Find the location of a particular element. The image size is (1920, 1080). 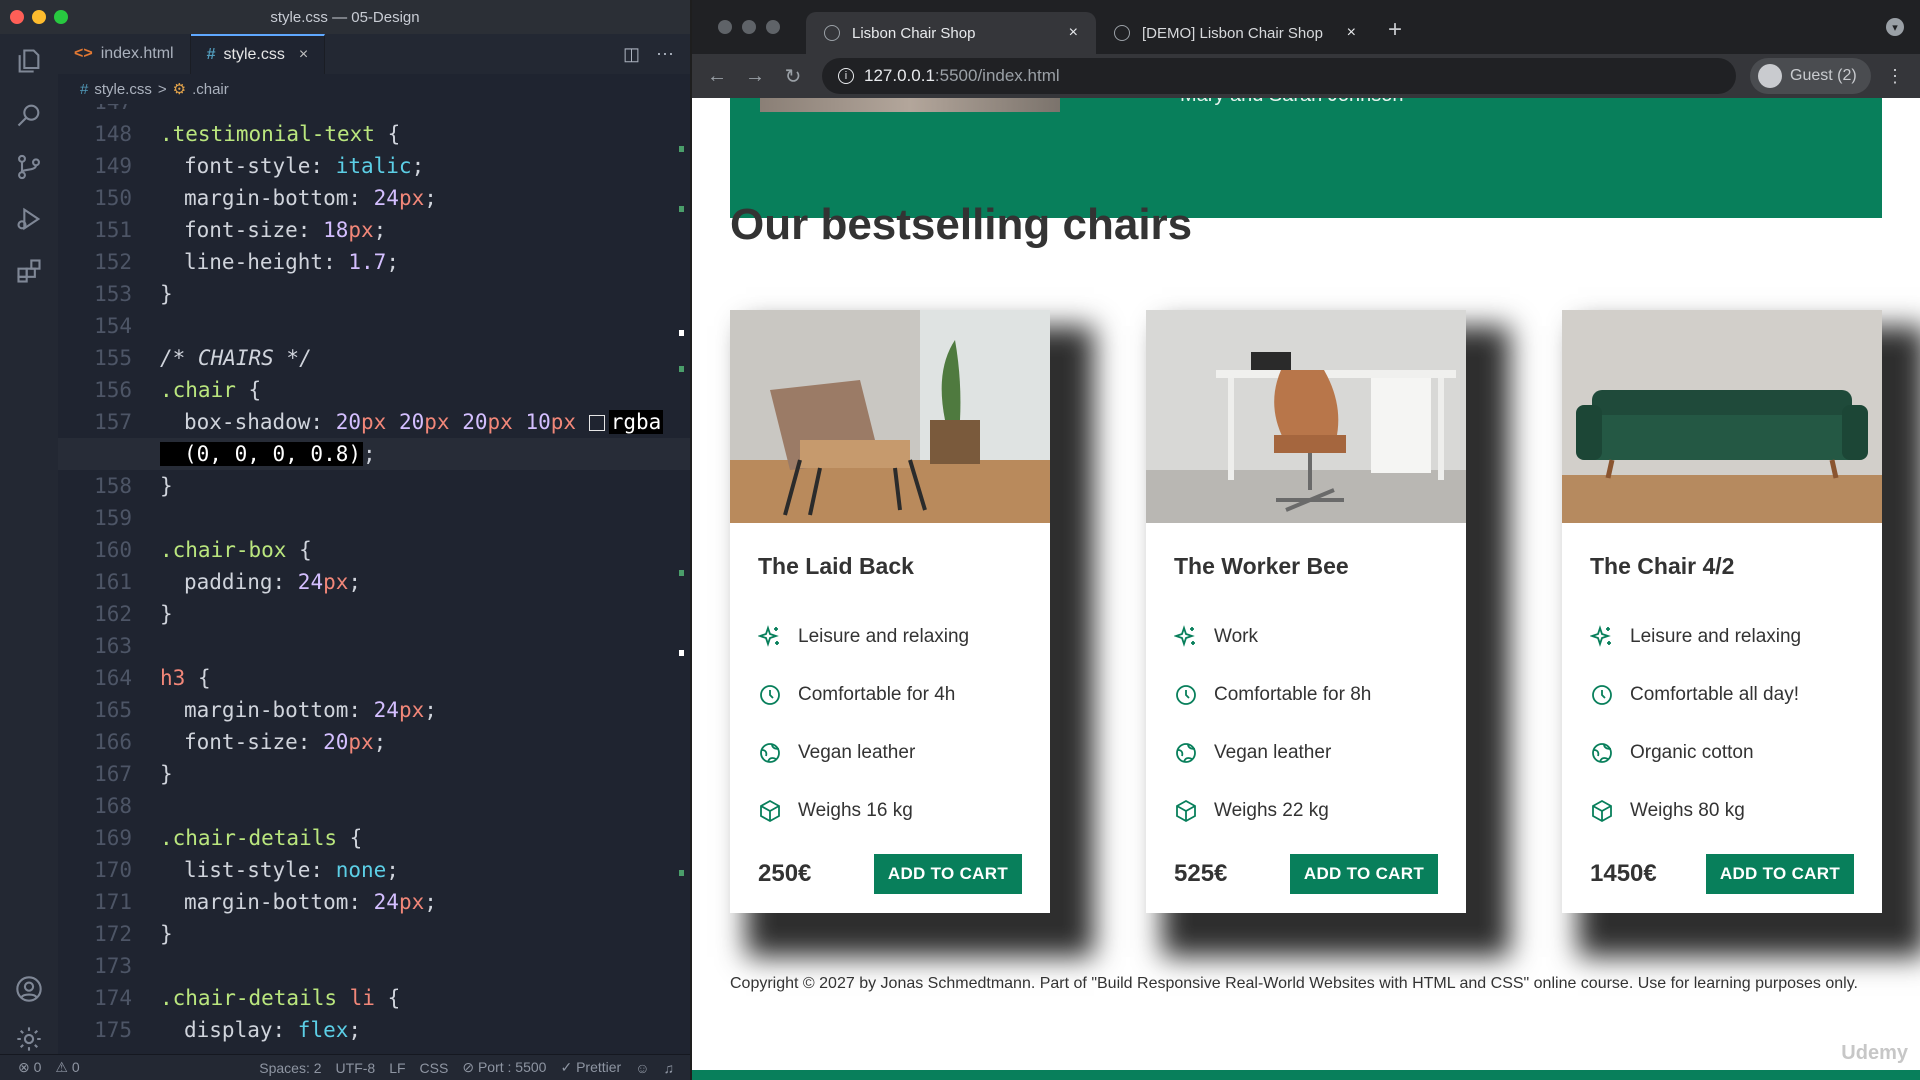

search-icon is located at coordinates (29, 115).